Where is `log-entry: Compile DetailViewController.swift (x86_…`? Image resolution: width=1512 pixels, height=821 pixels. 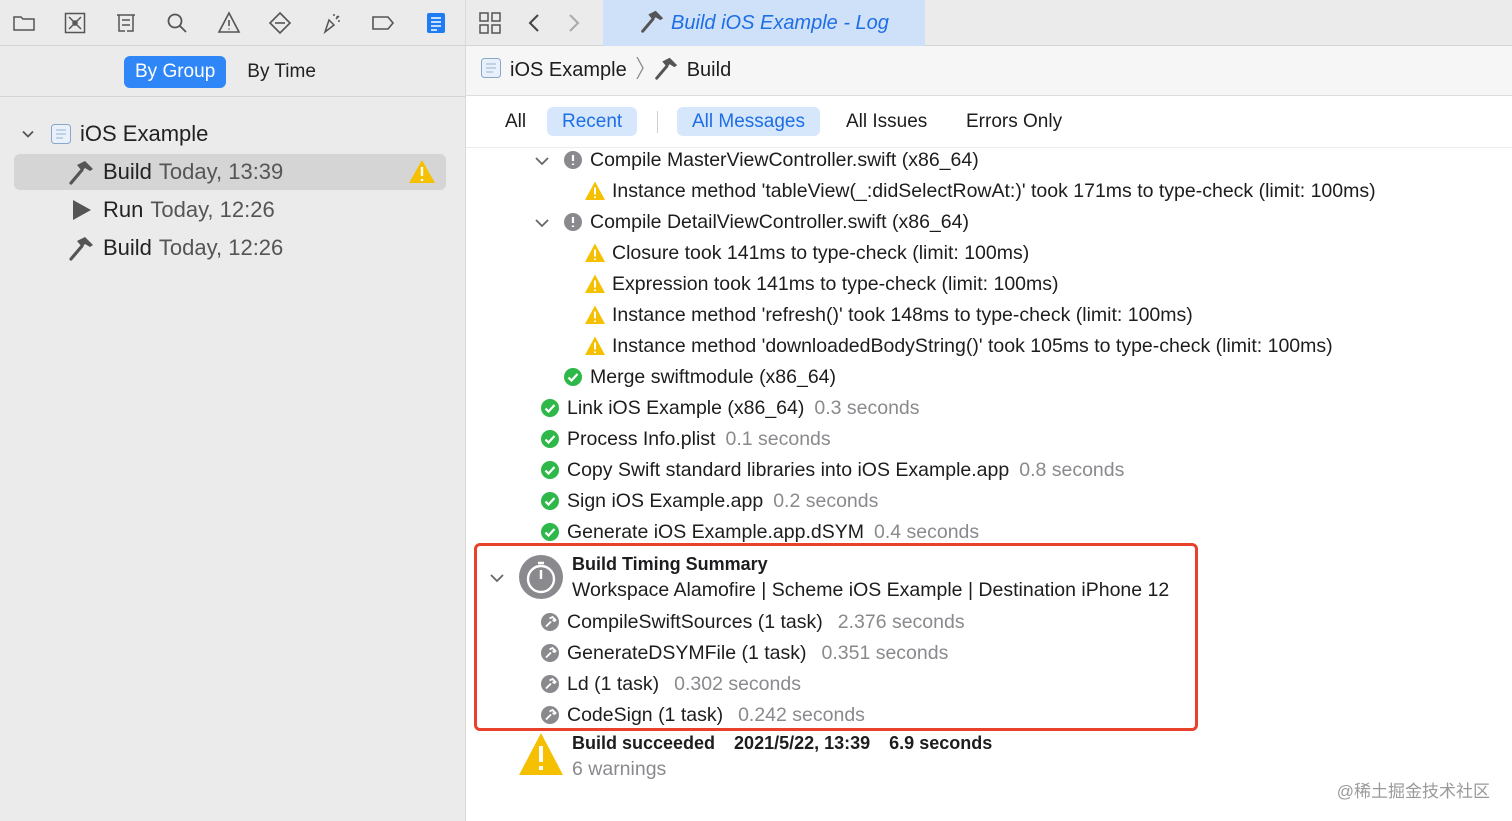 log-entry: Compile DetailViewController.swift (x86_… is located at coordinates (765, 222).